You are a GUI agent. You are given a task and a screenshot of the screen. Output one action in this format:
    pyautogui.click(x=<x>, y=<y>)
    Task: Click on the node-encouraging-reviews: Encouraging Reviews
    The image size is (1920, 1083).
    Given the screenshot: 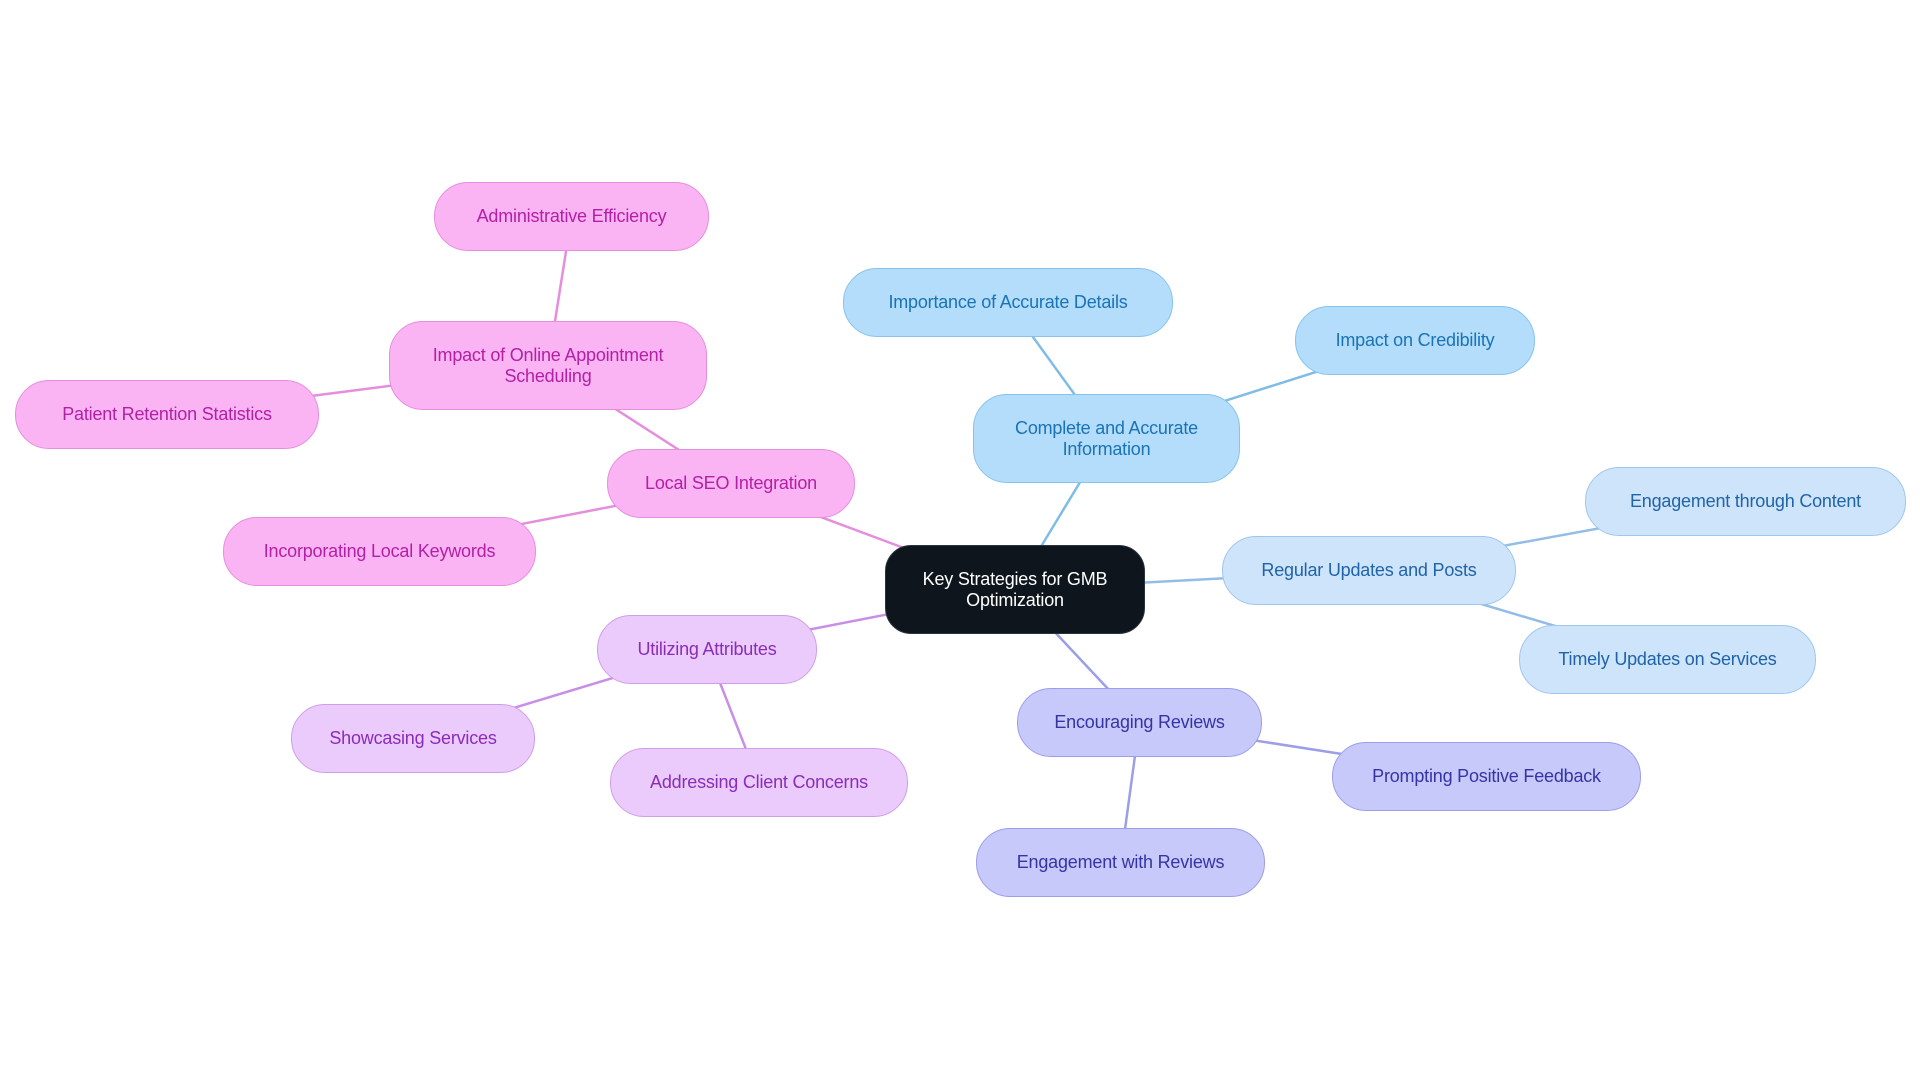 What is the action you would take?
    pyautogui.click(x=1139, y=722)
    